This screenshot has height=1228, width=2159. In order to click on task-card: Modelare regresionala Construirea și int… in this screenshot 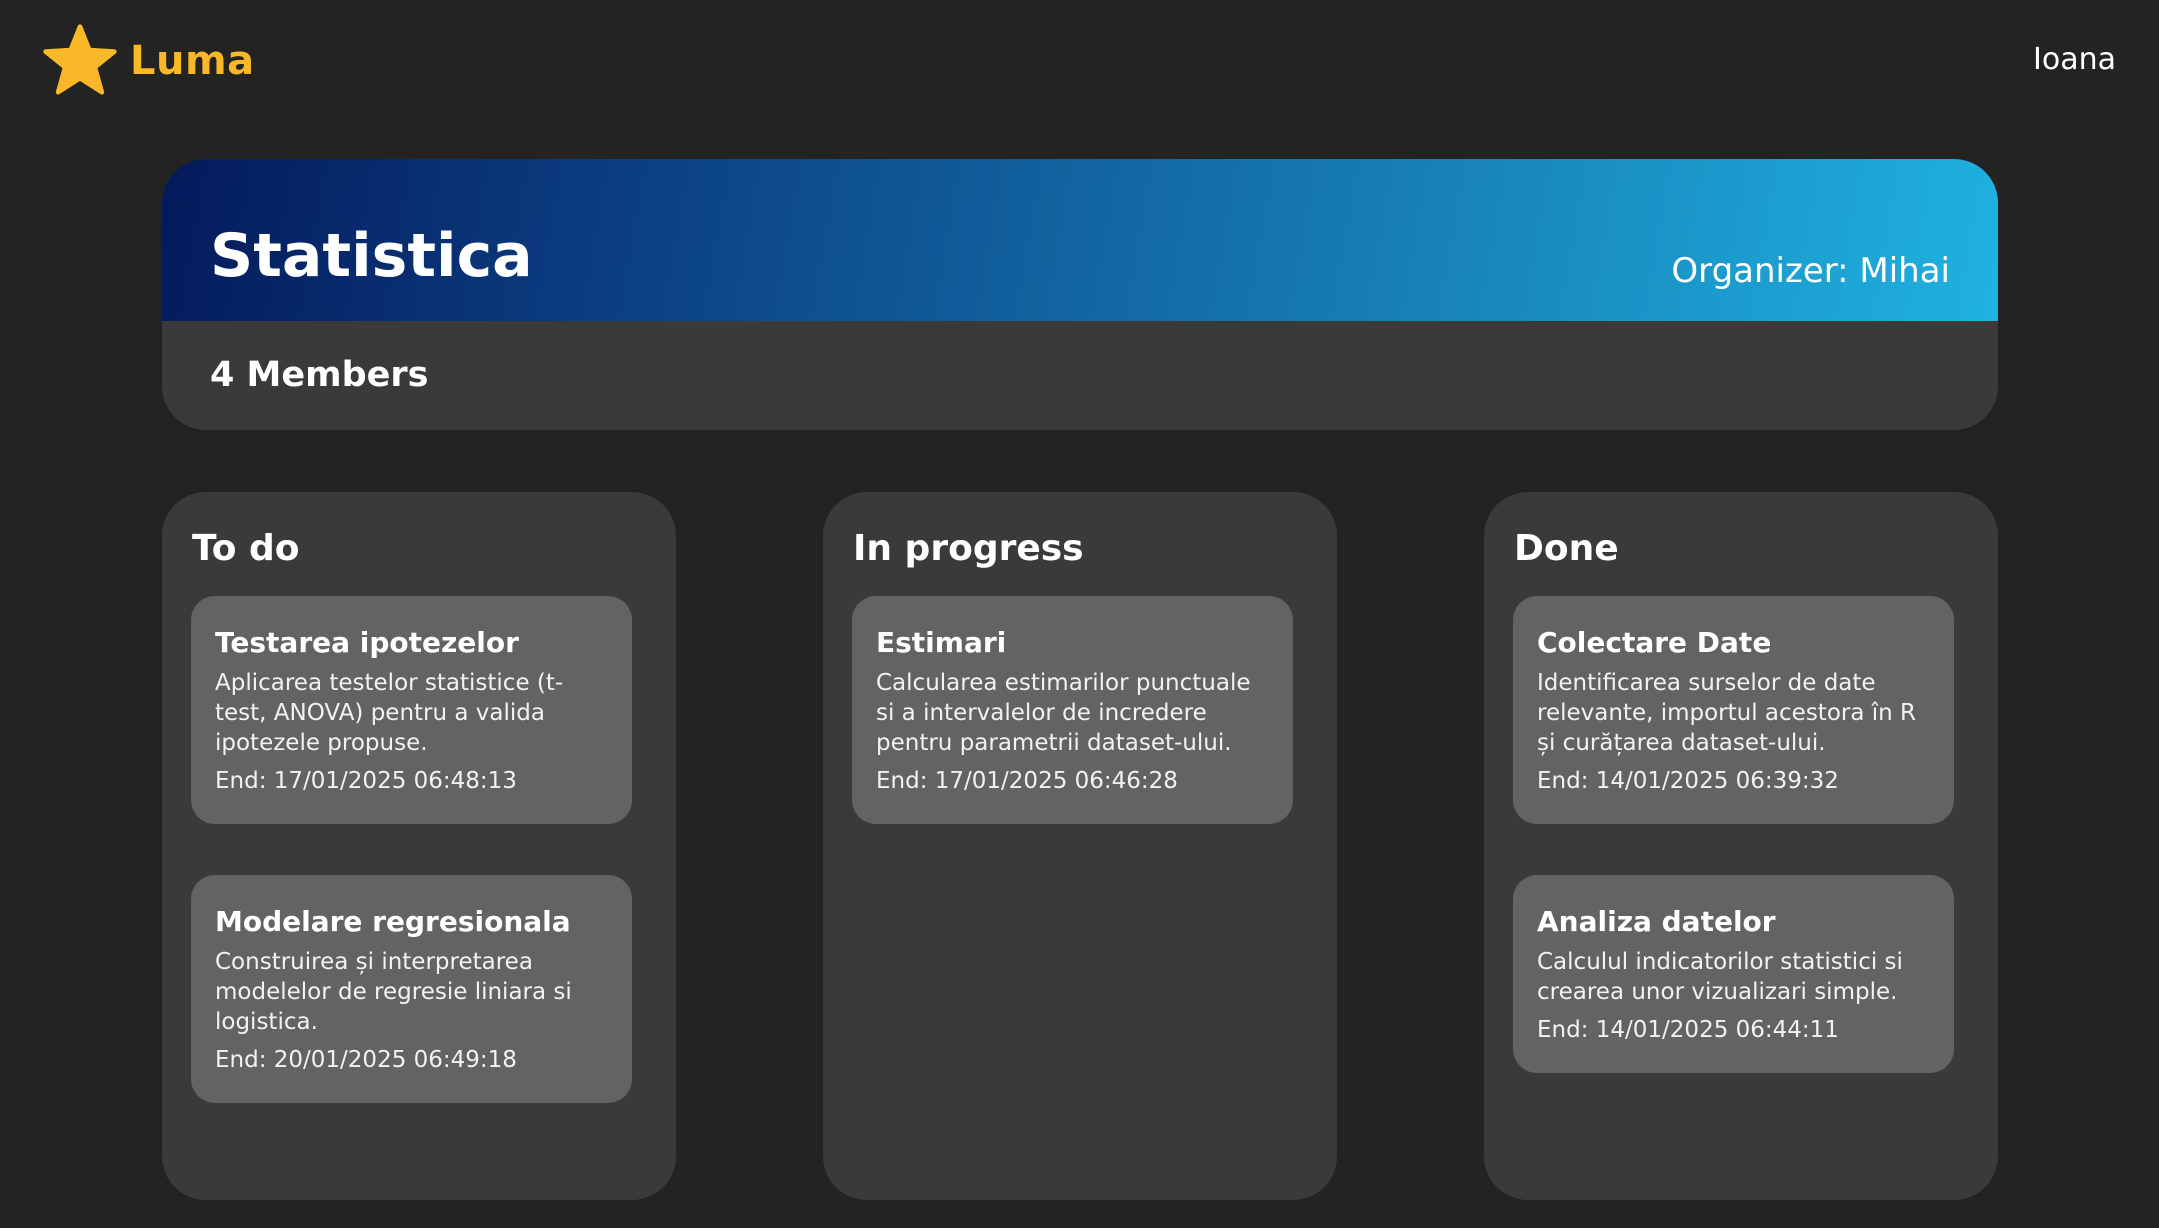, I will do `click(411, 989)`.